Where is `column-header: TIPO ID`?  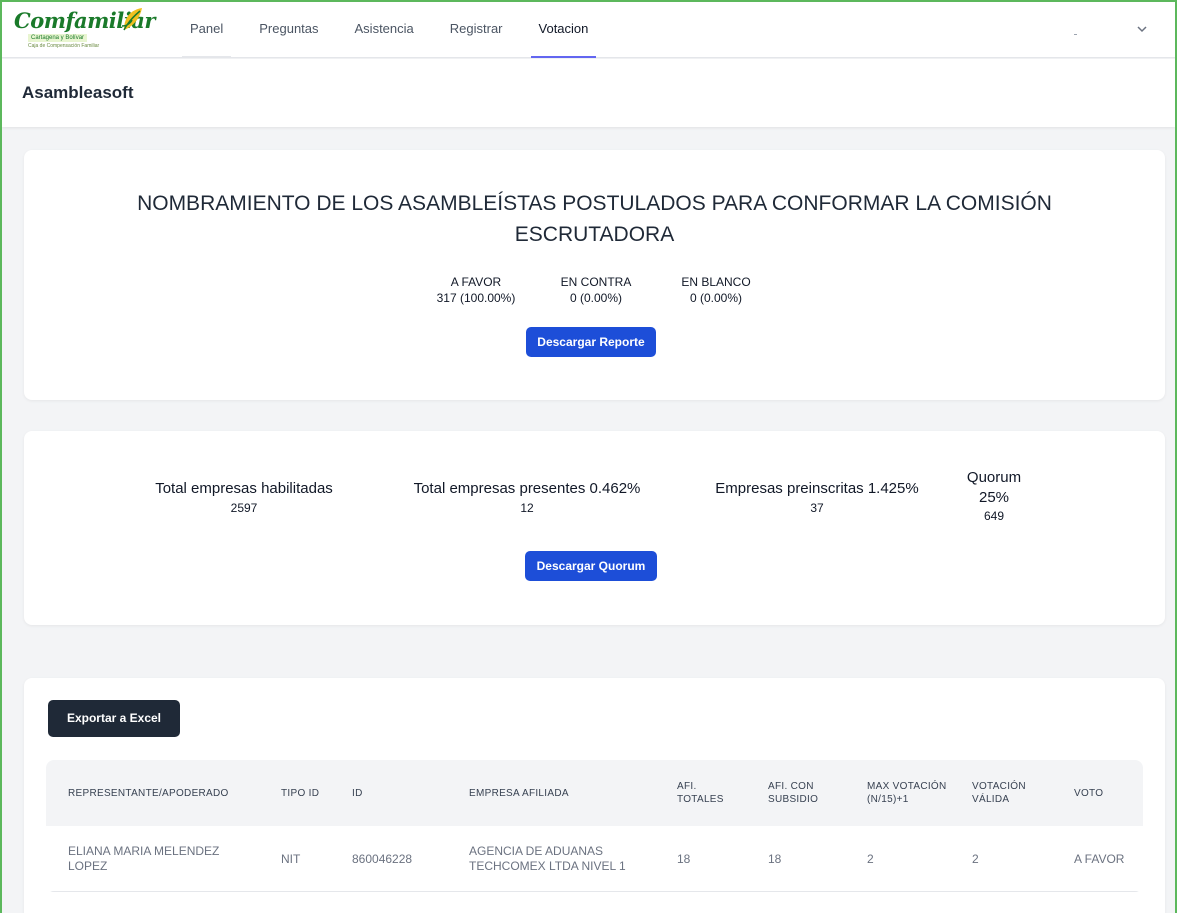 column-header: TIPO ID is located at coordinates (300, 793).